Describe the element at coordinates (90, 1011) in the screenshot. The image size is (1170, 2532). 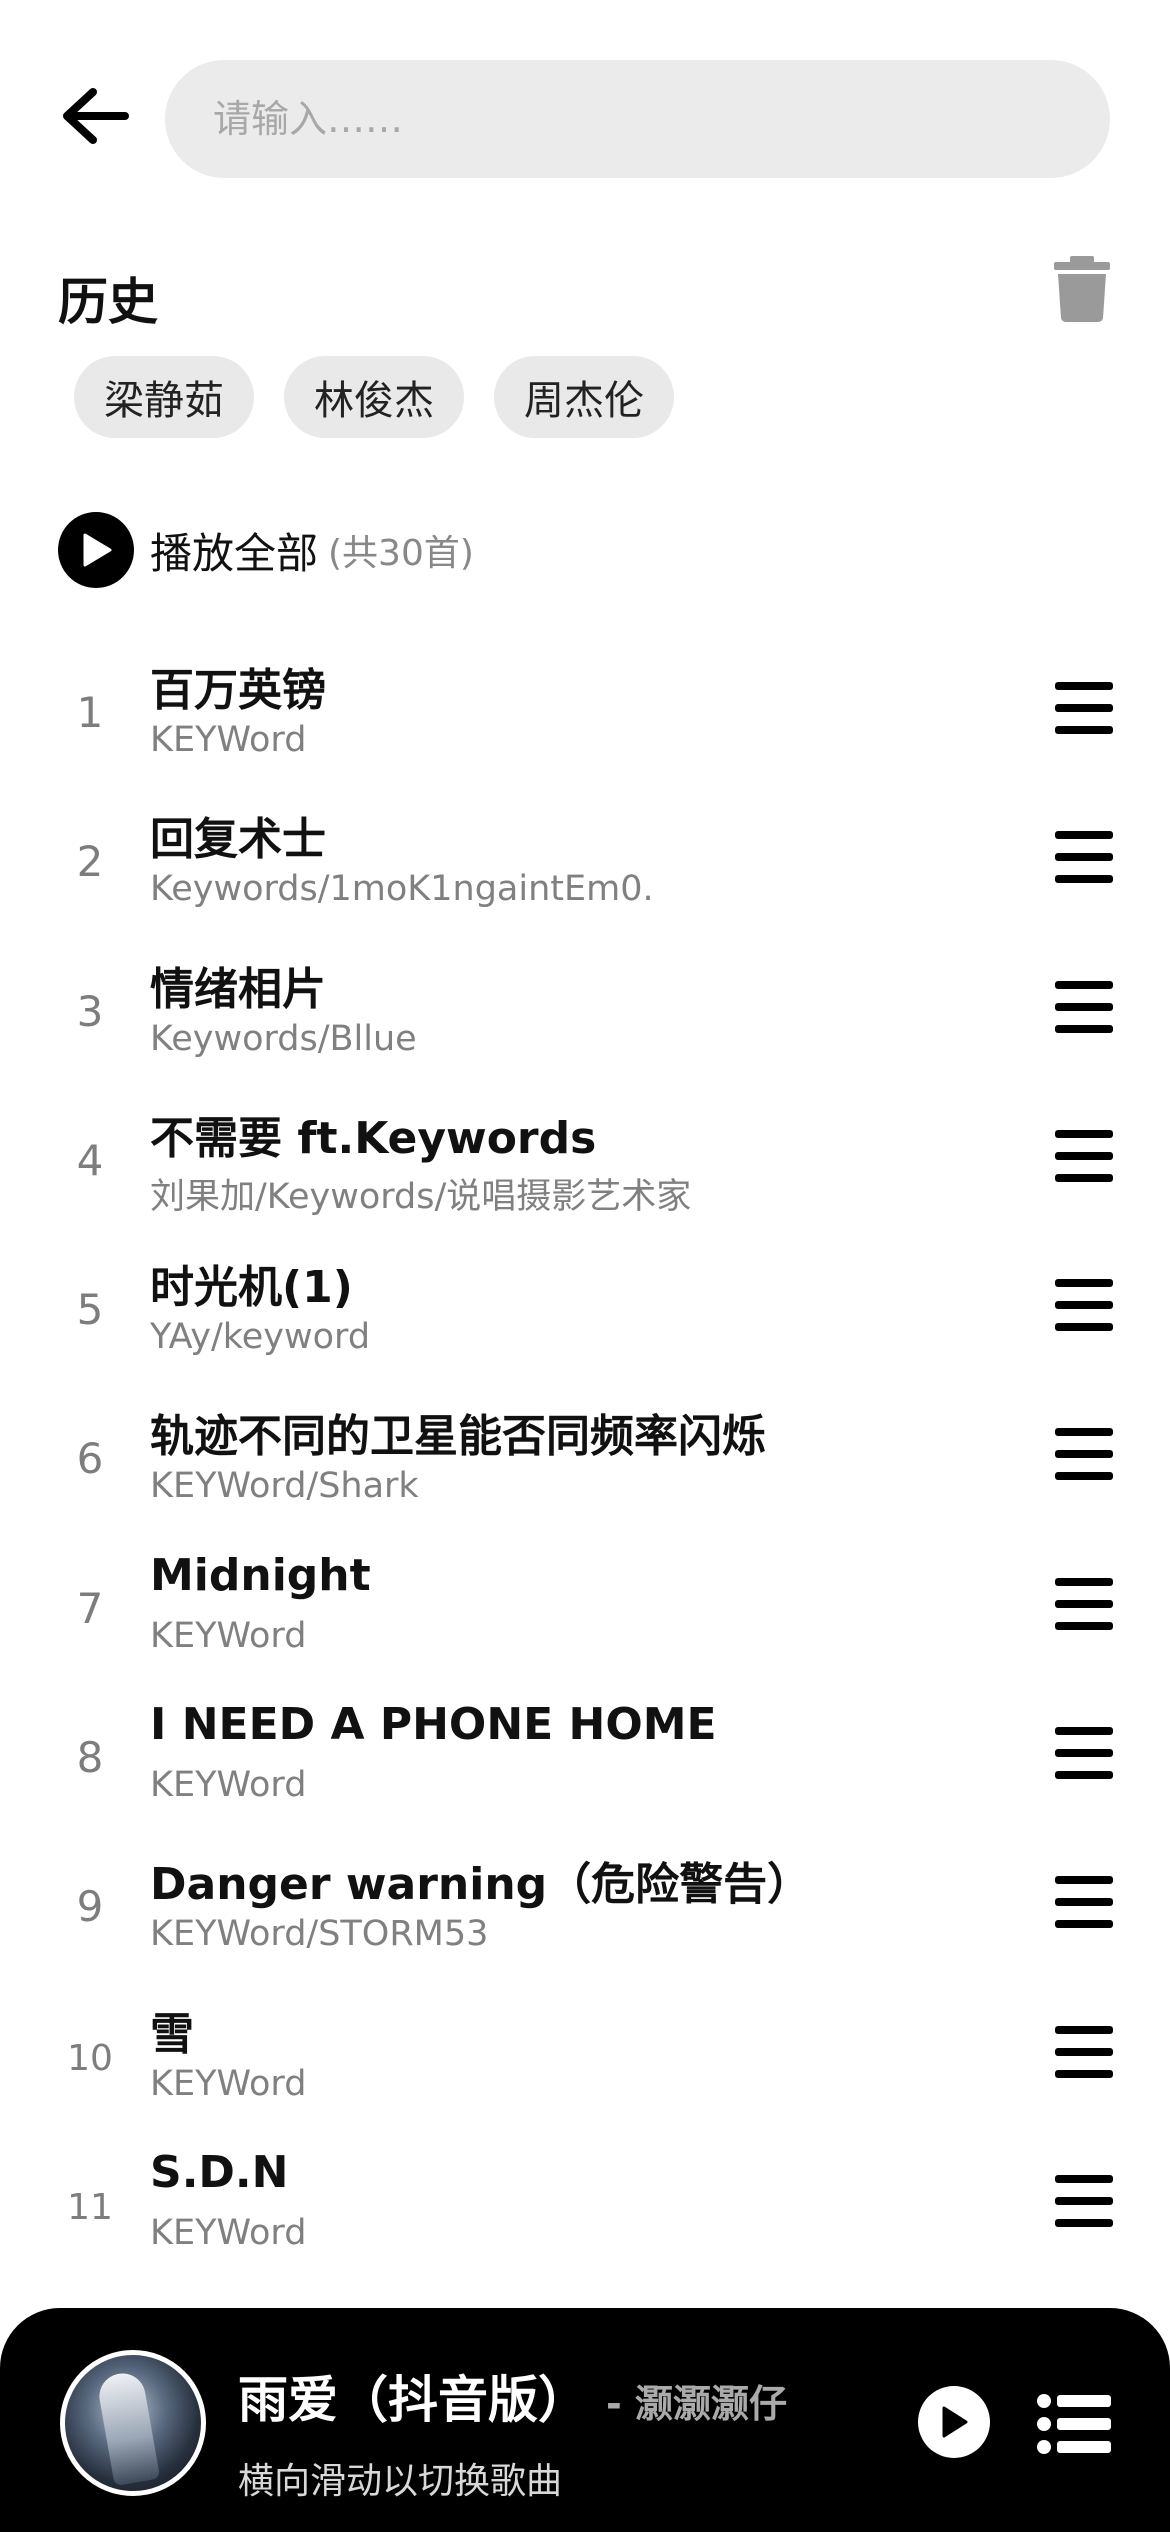
I see `song-index: 3` at that location.